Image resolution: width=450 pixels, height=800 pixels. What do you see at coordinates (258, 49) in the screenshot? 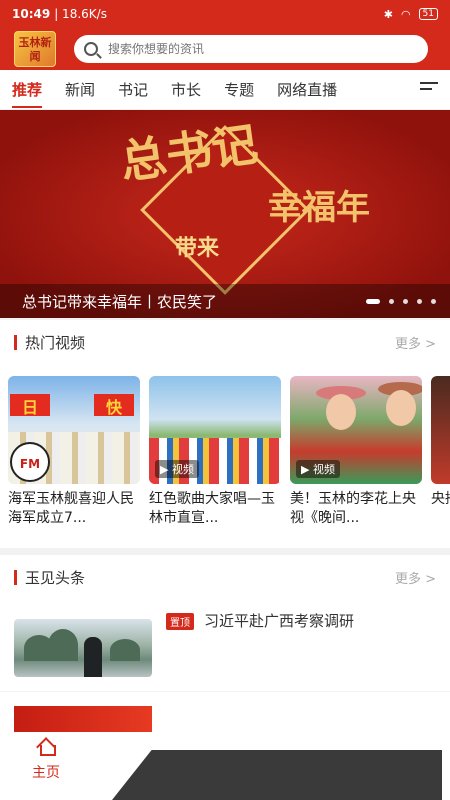
I see `search-input` at bounding box center [258, 49].